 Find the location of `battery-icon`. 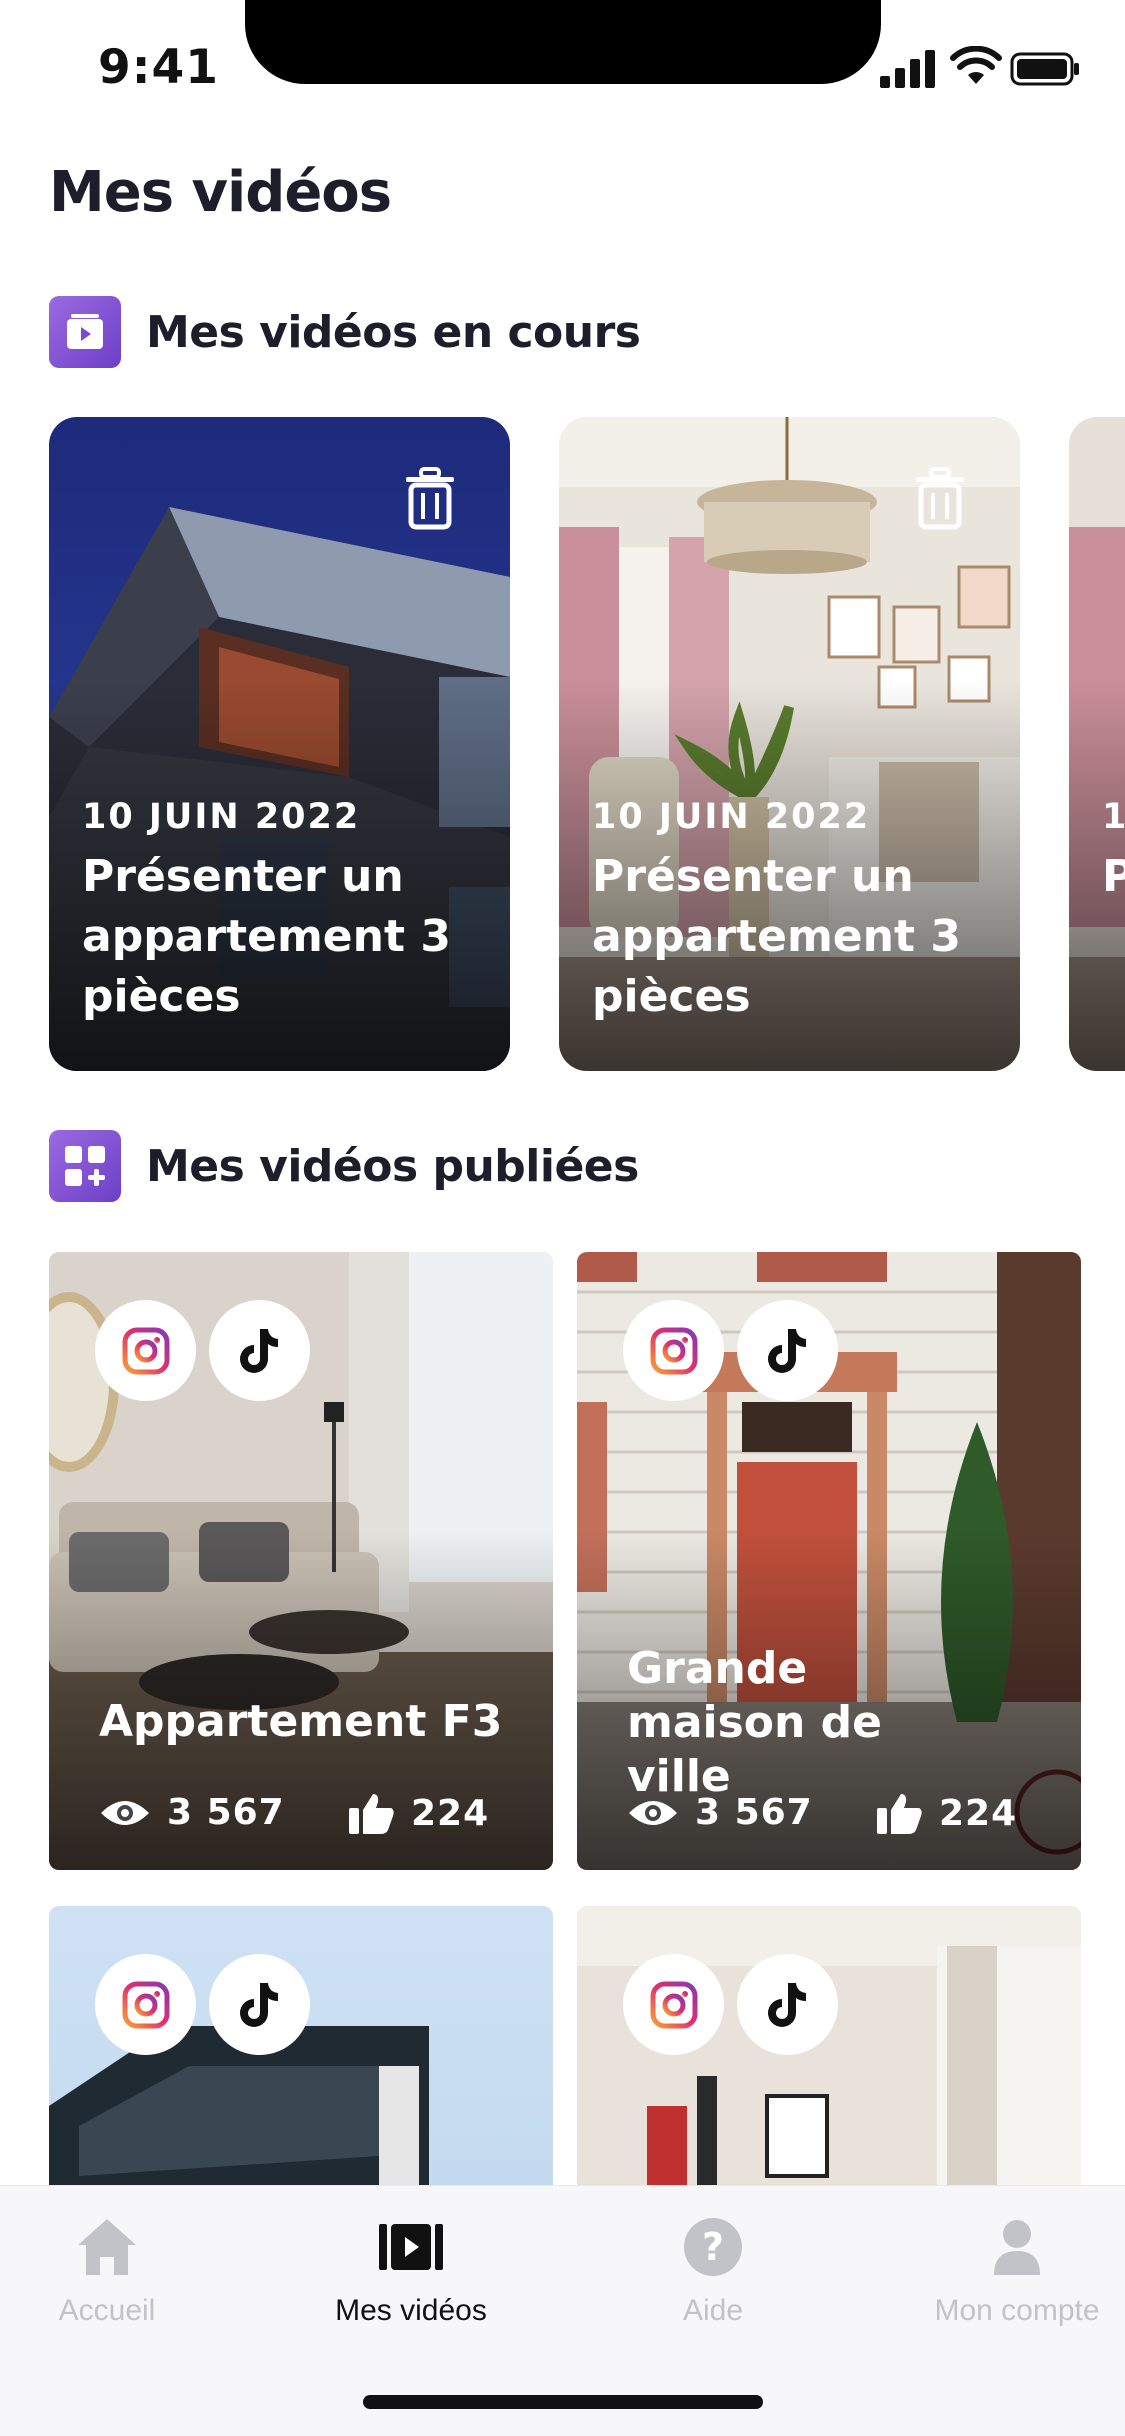

battery-icon is located at coordinates (1044, 69).